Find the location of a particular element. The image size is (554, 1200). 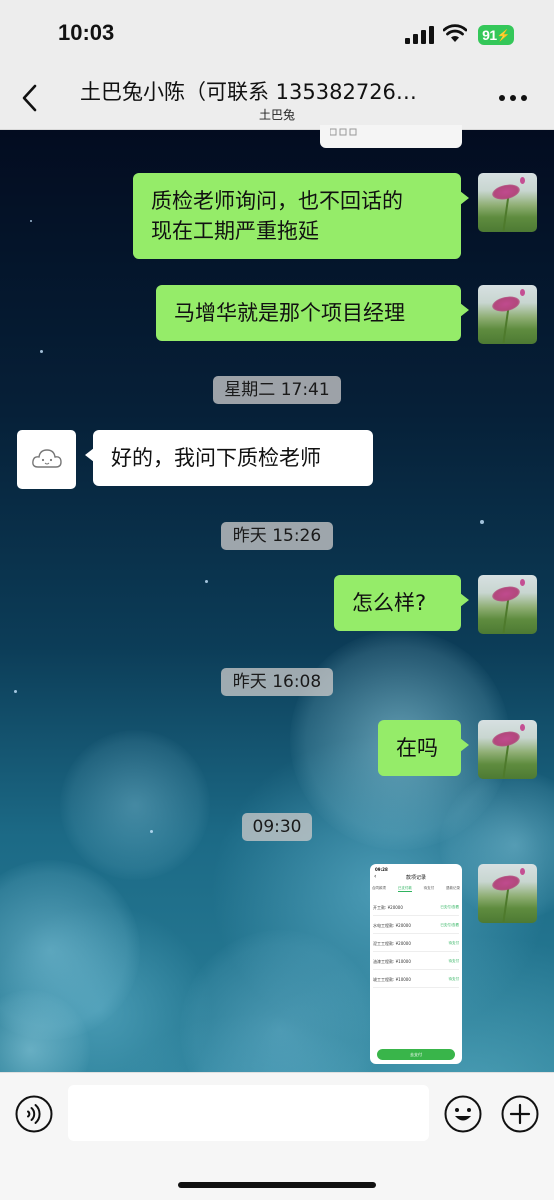

battery-icon: 91 ⚡ is located at coordinates (496, 35).